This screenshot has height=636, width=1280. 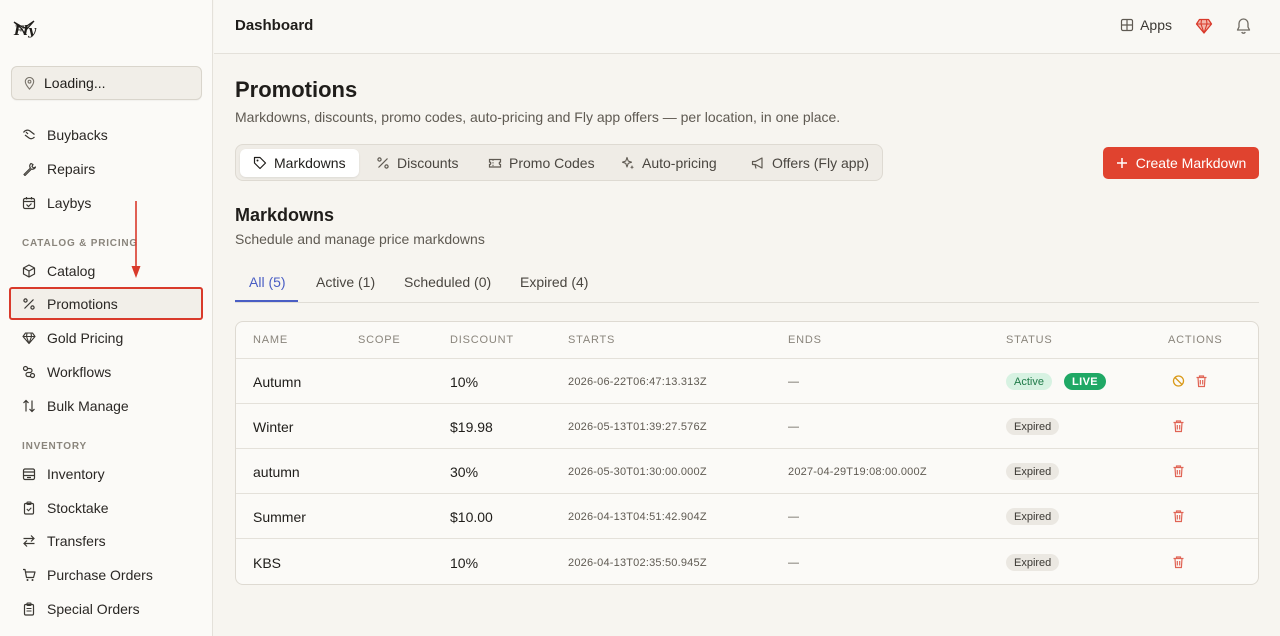 What do you see at coordinates (29, 473) in the screenshot?
I see `archive-icon` at bounding box center [29, 473].